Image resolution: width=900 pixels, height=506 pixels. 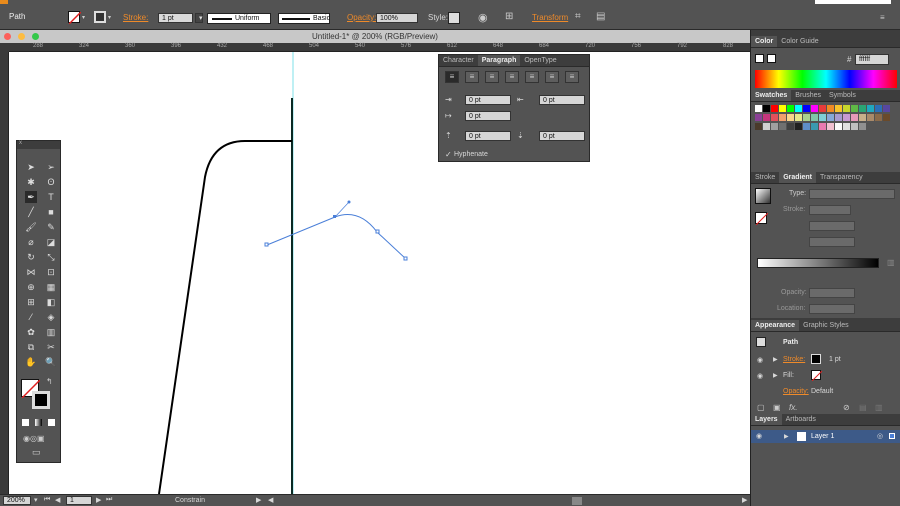 What do you see at coordinates (775, 375) in the screenshot?
I see `fill-expand-icon: ▶` at bounding box center [775, 375].